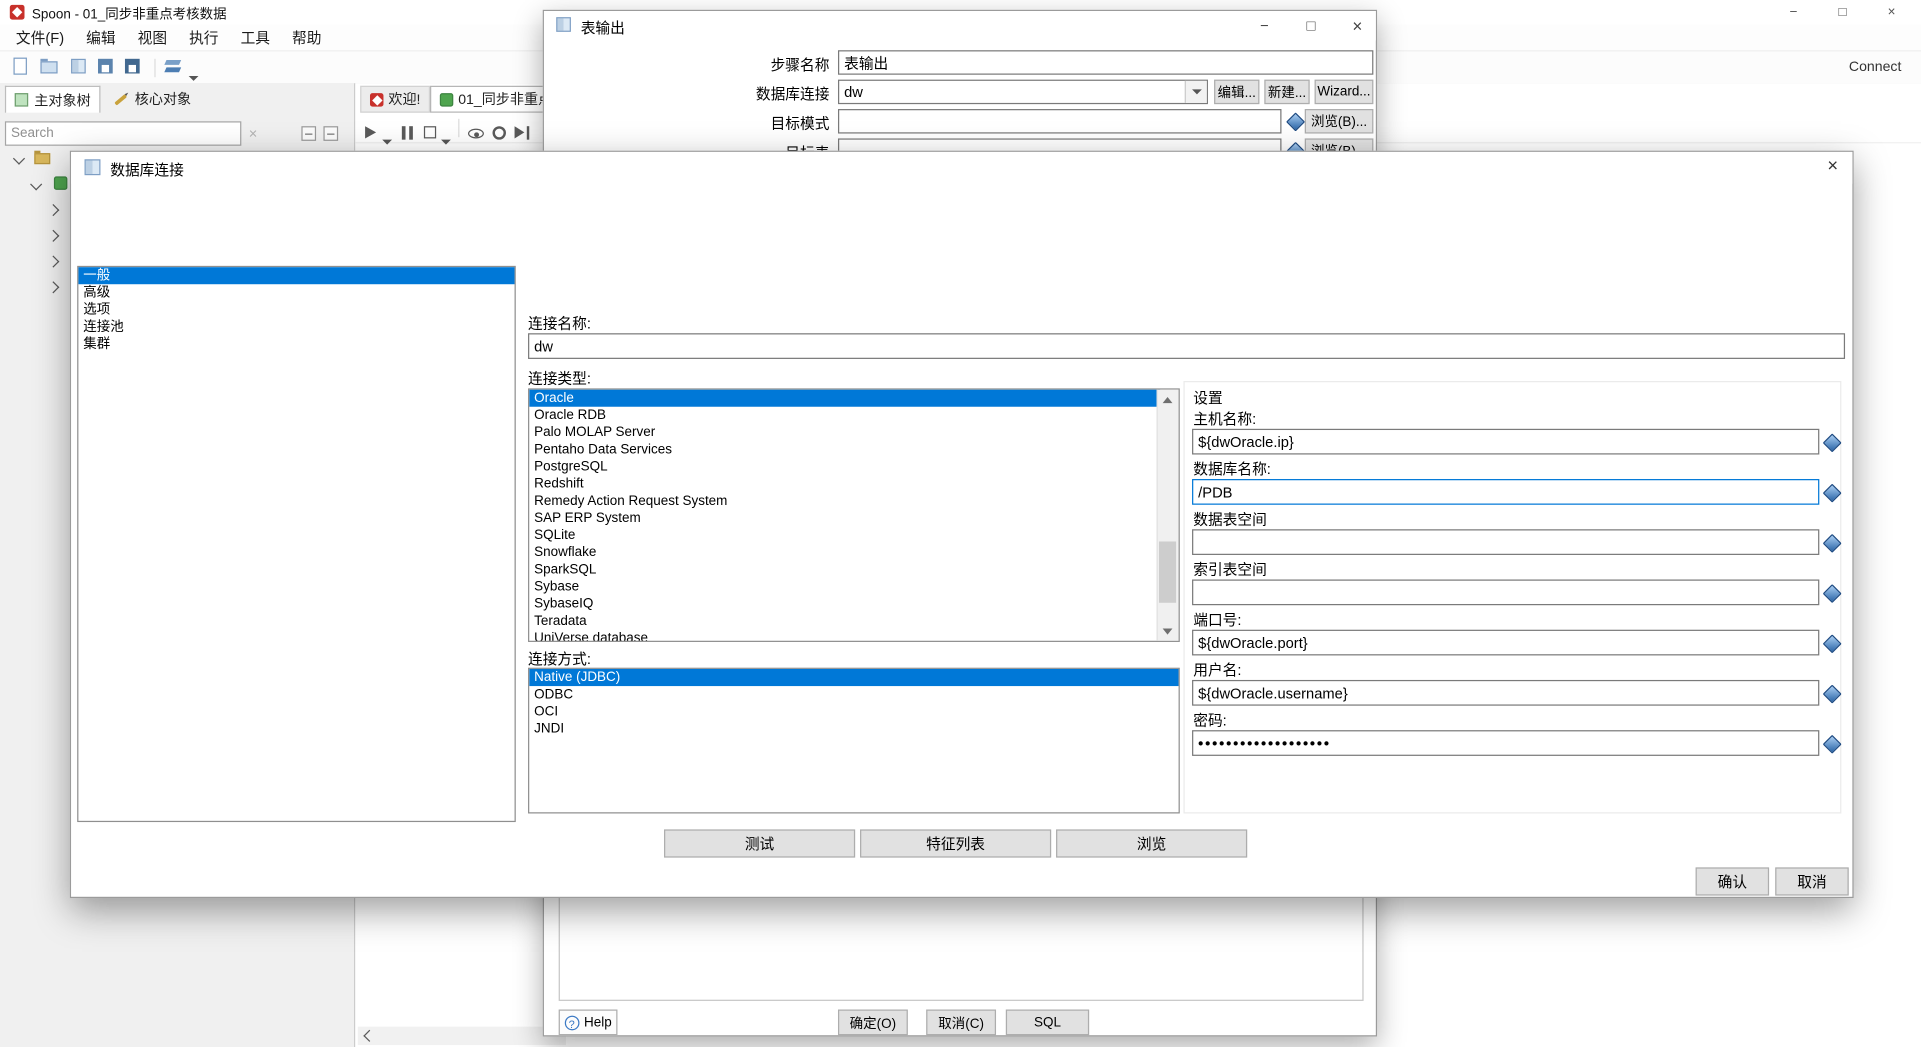 This screenshot has height=1047, width=1921. What do you see at coordinates (853, 728) in the screenshot?
I see `access-method-option: JNDI` at bounding box center [853, 728].